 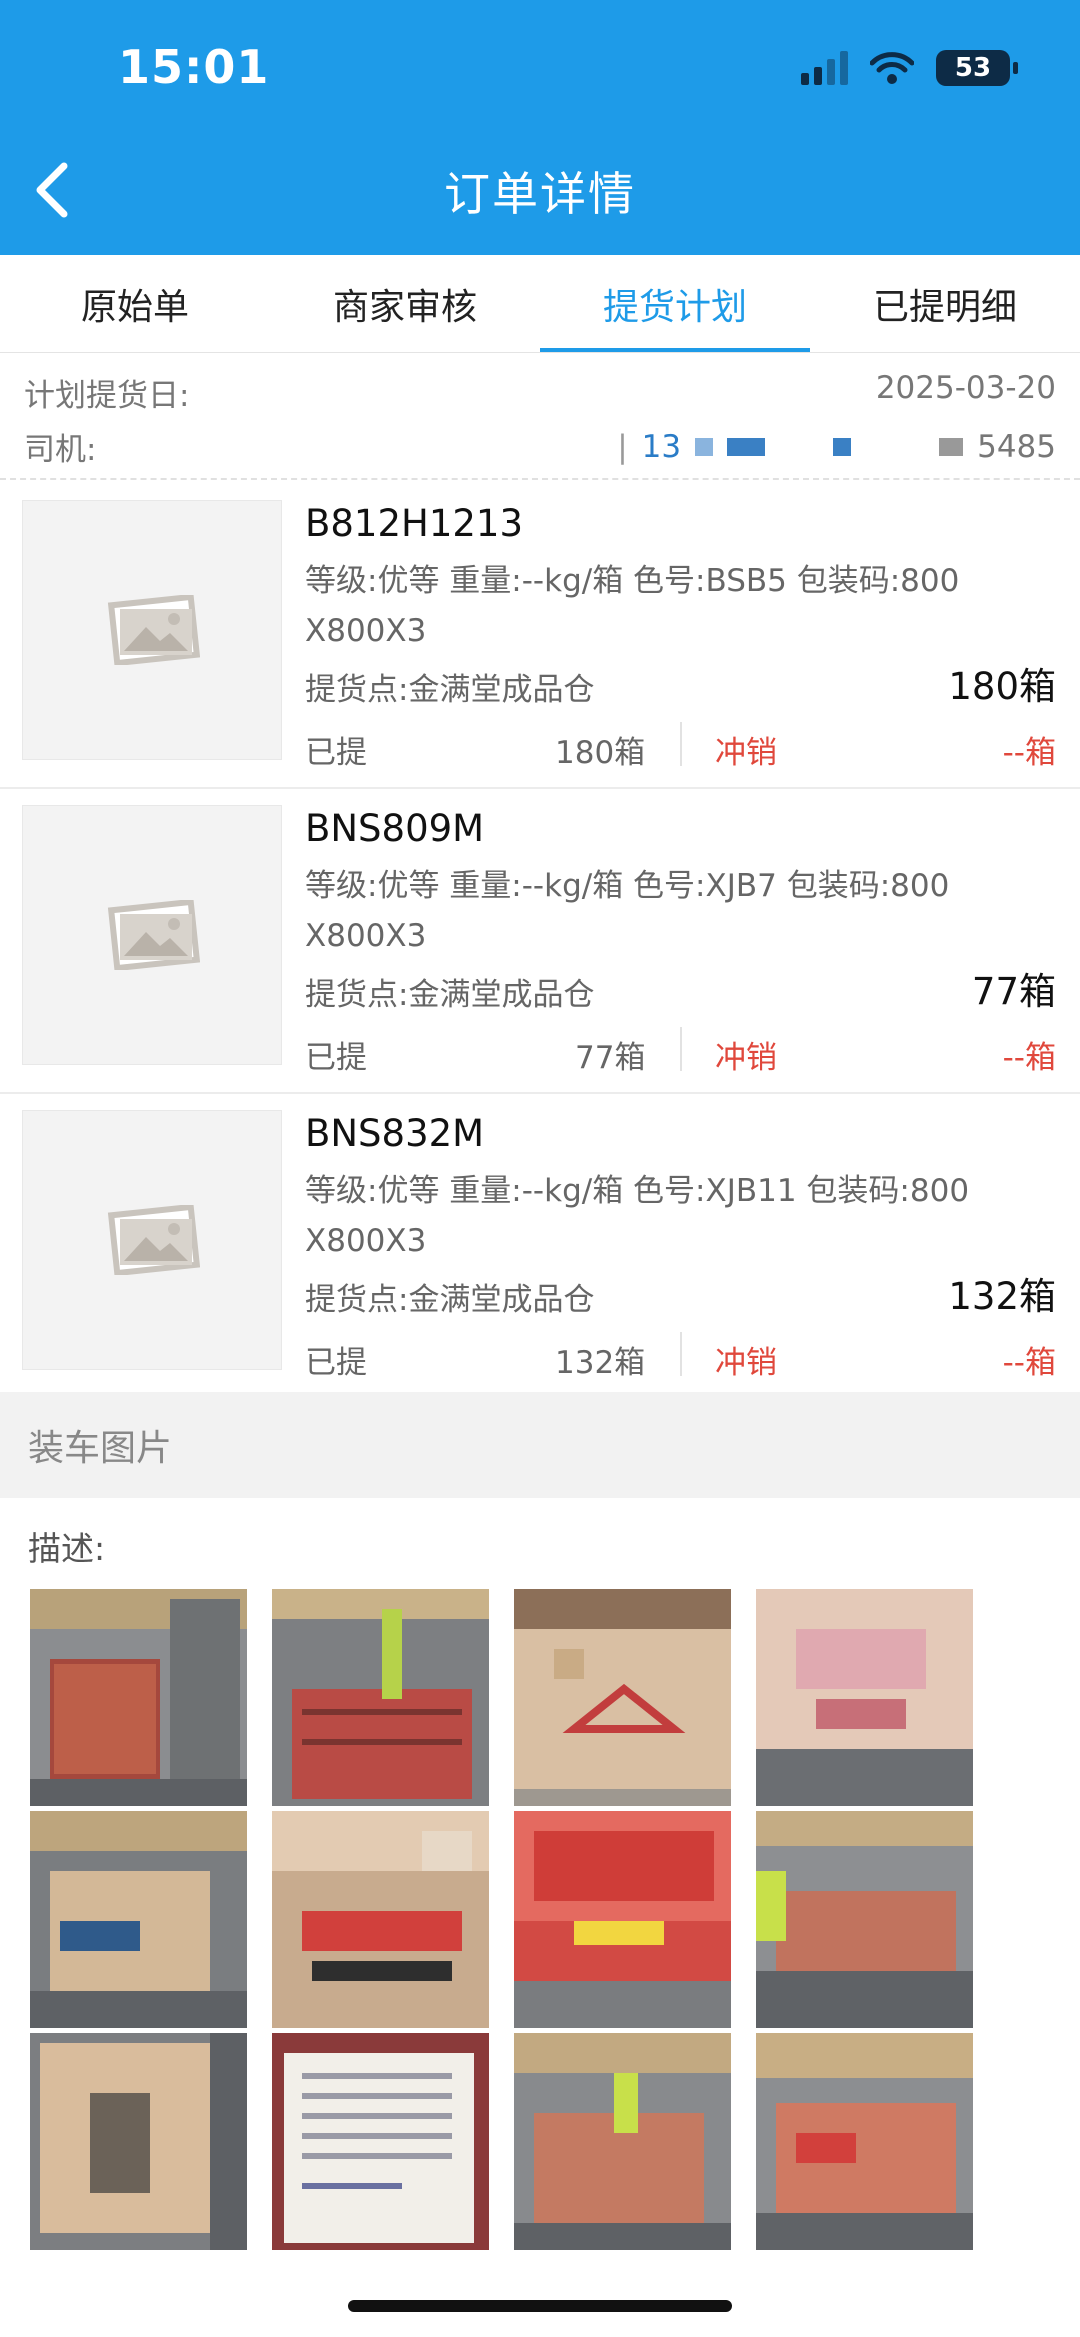 I want to click on taken-value: 180箱, so click(x=600, y=753).